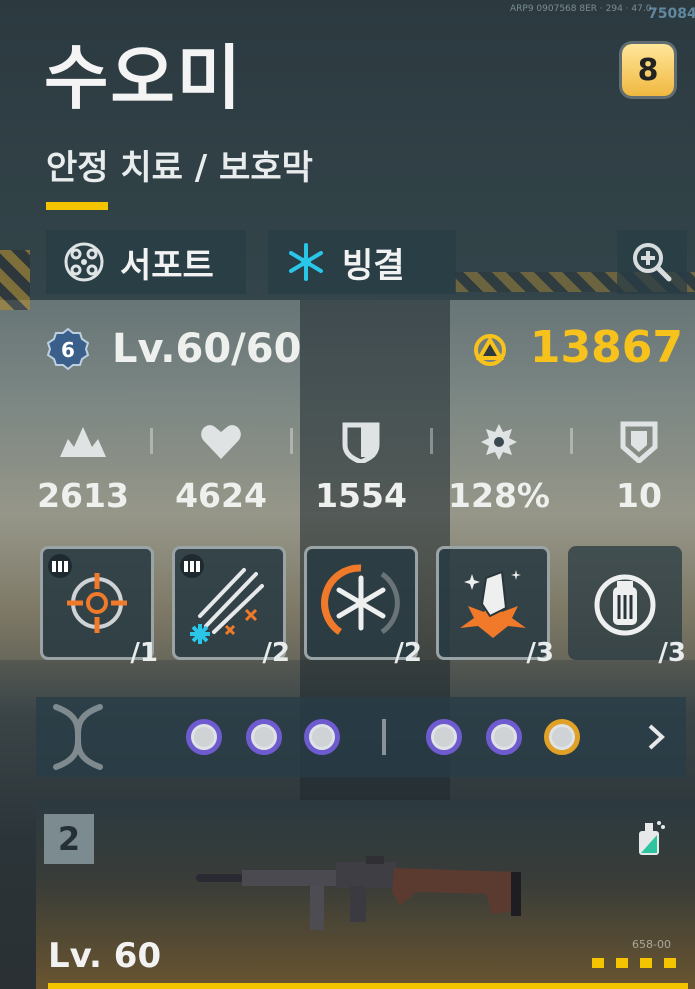 The height and width of the screenshot is (989, 695). I want to click on weapon-code: 658-00, so click(651, 944).